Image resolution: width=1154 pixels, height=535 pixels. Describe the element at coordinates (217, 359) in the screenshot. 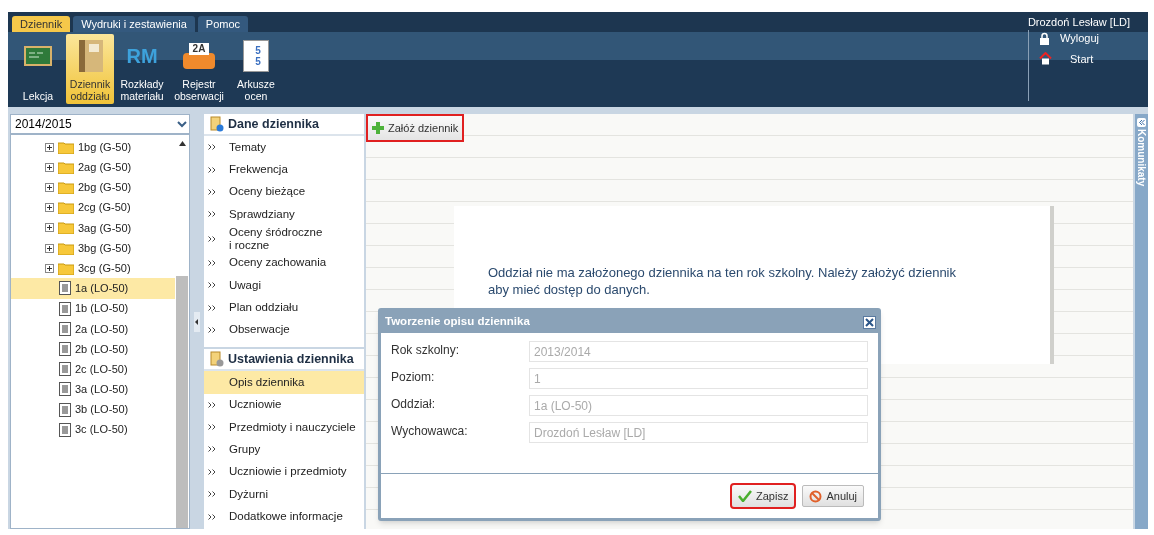

I see `settings-document-icon` at that location.